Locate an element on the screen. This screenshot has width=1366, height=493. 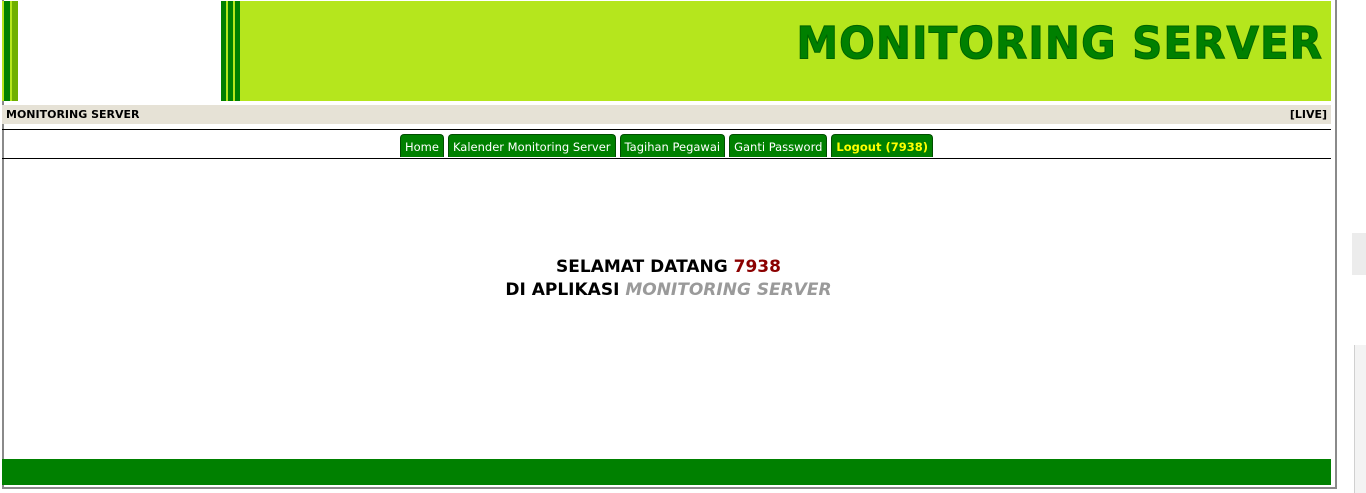
nav-tagihan-pegawai: Tagihan Pegawai is located at coordinates (672, 145).